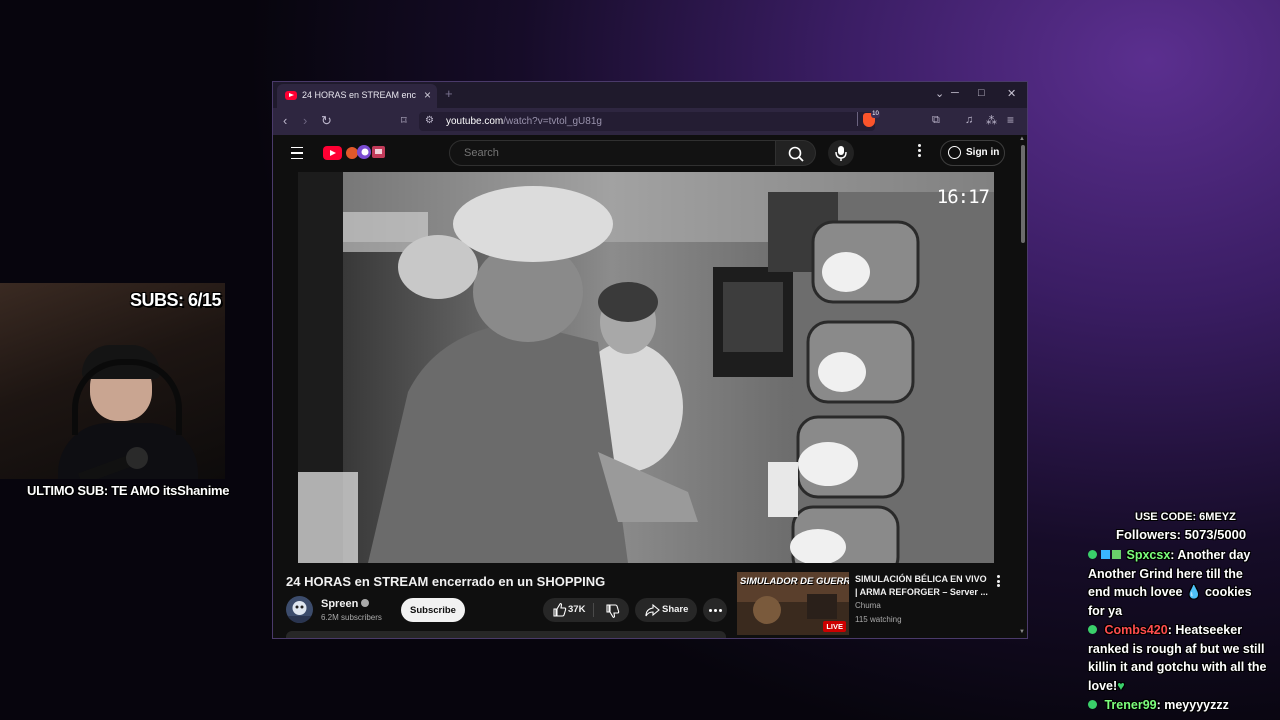 The width and height of the screenshot is (1280, 720). I want to click on url-text: youtube.com/watch?v=tvtol_gU81g, so click(524, 121).